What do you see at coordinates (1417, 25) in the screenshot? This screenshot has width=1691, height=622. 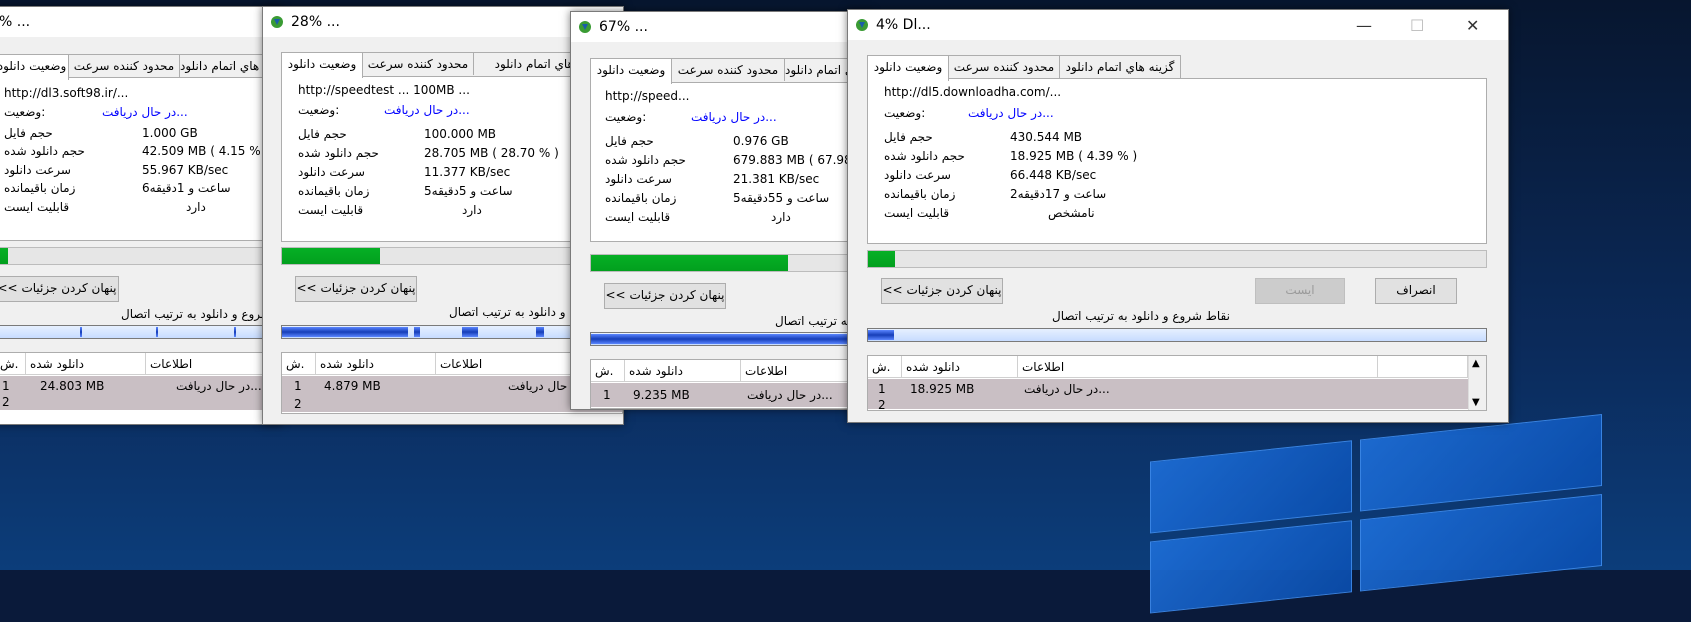 I see `maximize-button: ☐` at bounding box center [1417, 25].